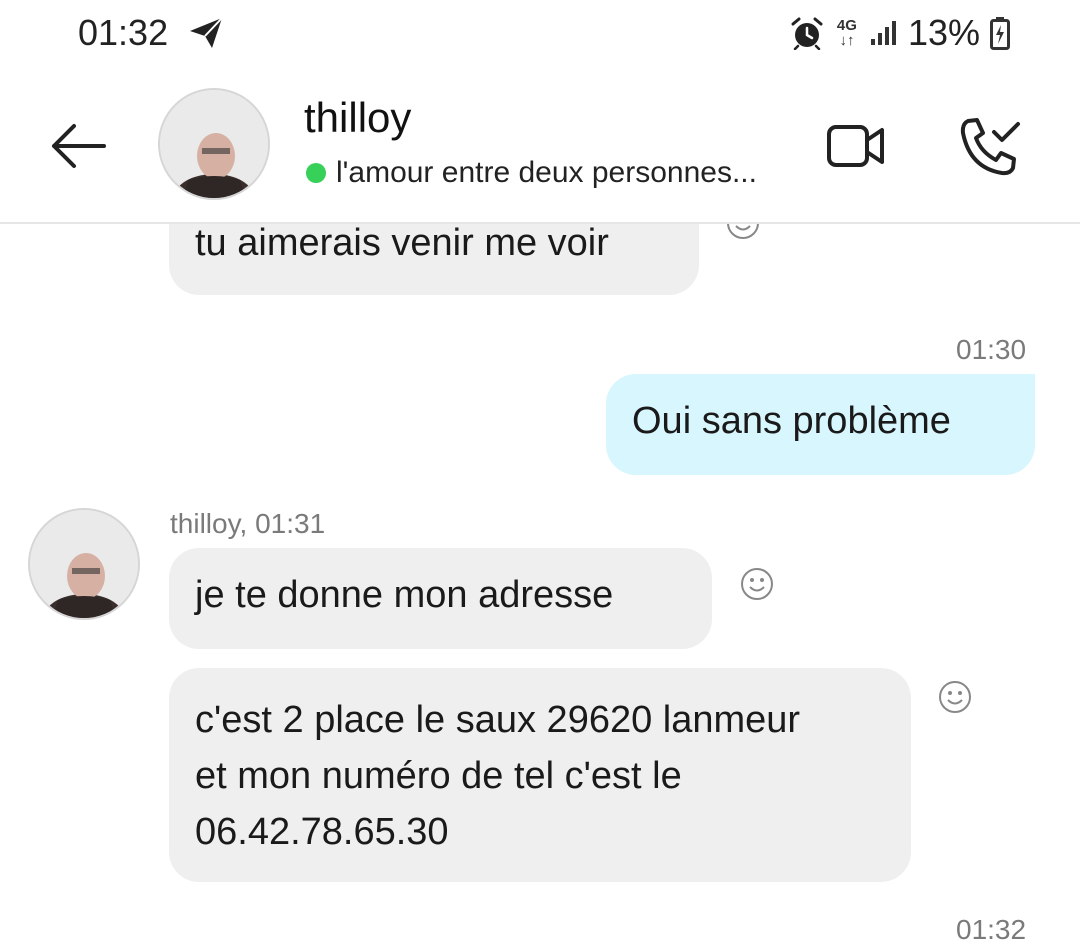 Image resolution: width=1080 pixels, height=952 pixels. Describe the element at coordinates (322, 832) in the screenshot. I see `message-text-line: 06.42.78.65.30` at that location.